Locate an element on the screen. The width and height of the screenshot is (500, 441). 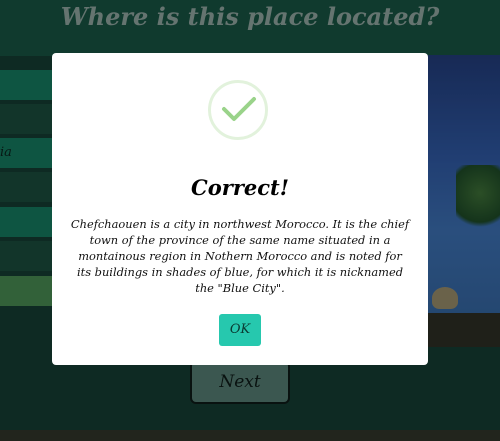
dialog-title: Correct! is located at coordinates (240, 187).